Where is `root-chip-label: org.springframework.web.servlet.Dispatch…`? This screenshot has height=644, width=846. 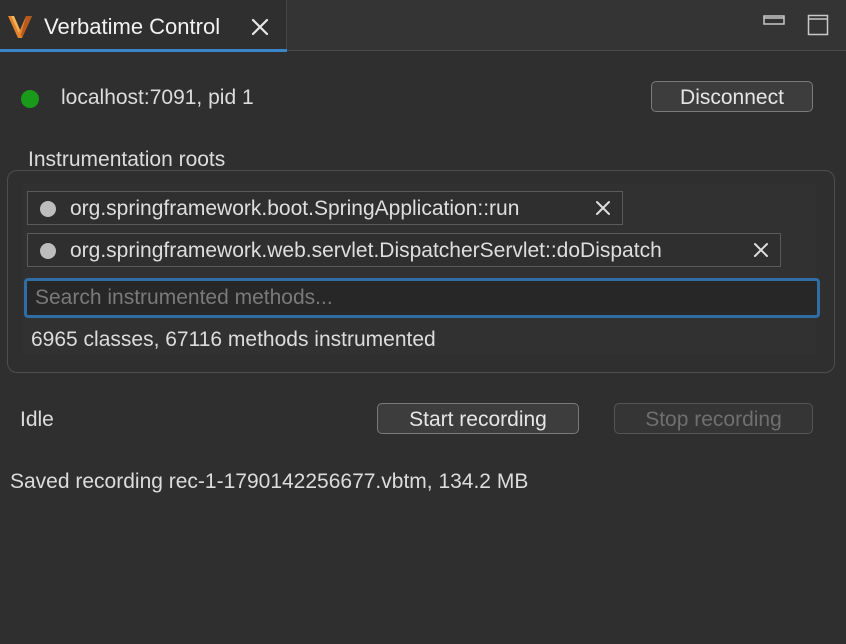 root-chip-label: org.springframework.web.servlet.Dispatch… is located at coordinates (366, 250).